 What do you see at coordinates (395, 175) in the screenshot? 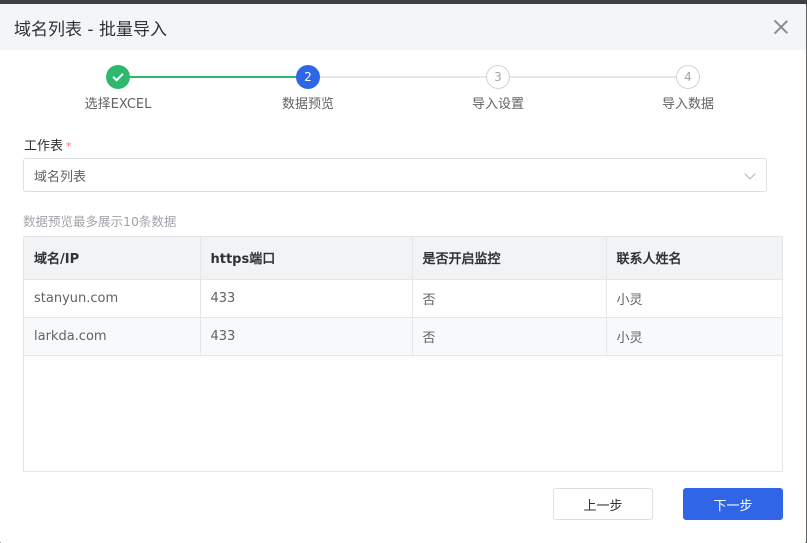
I see `sheet-select: 域名列表` at bounding box center [395, 175].